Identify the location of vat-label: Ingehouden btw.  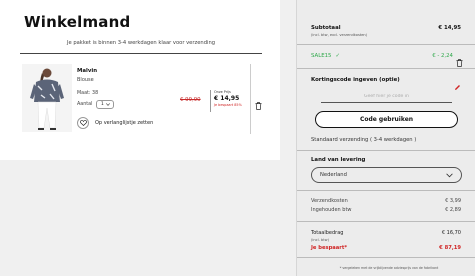
(331, 210).